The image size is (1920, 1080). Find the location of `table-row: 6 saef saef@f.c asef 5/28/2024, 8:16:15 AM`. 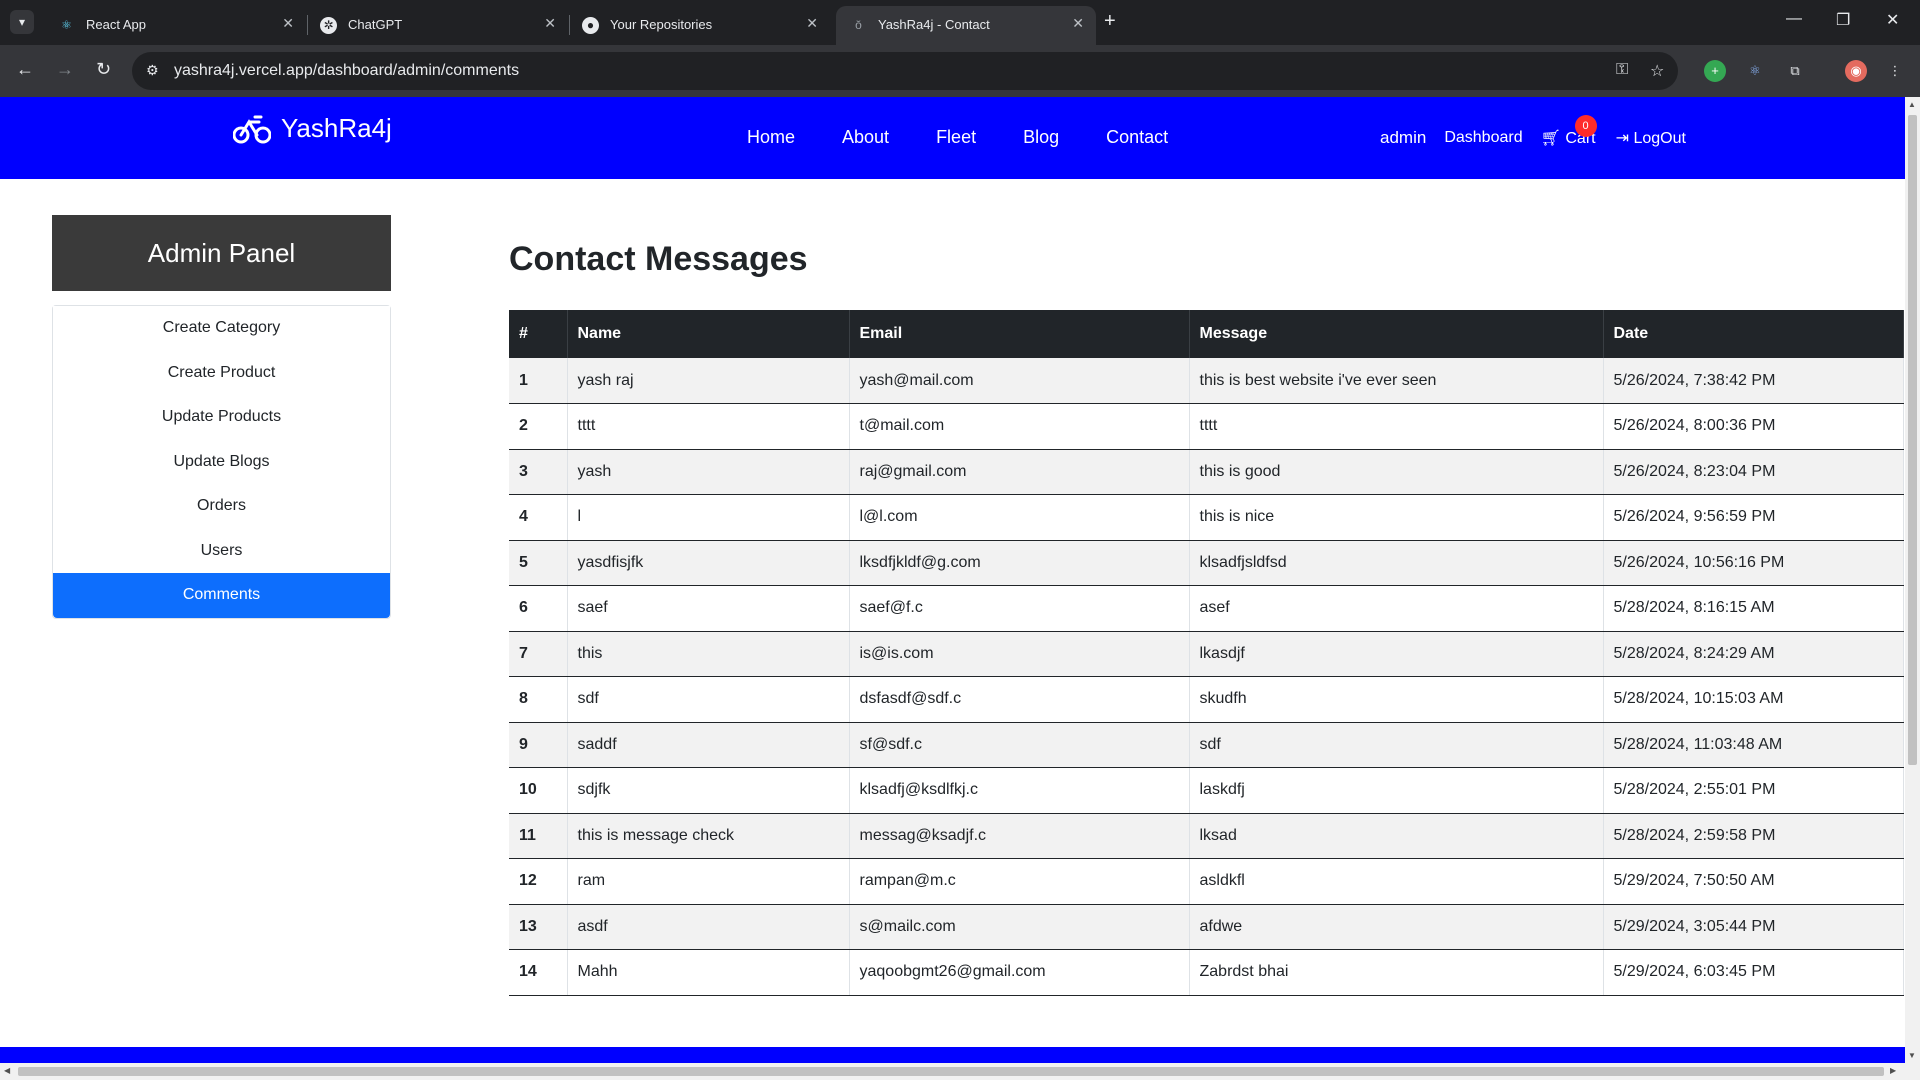

table-row: 6 saef saef@f.c asef 5/28/2024, 8:16:15 AM is located at coordinates (1206, 608).